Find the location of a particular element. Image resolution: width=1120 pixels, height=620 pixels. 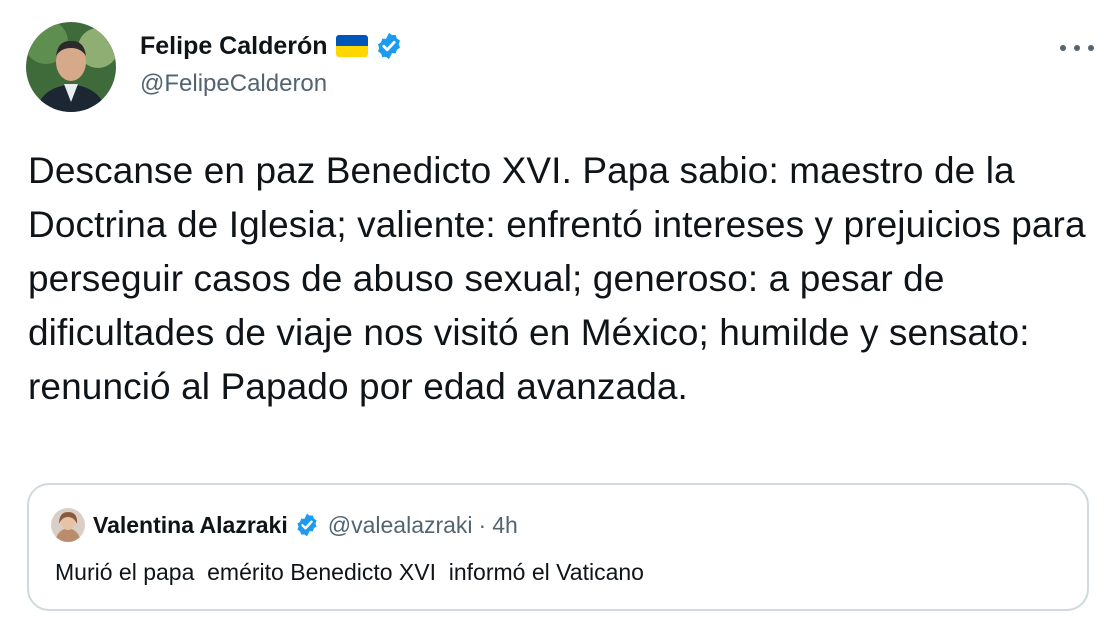

quoted-timestamp: 4h is located at coordinates (505, 525).